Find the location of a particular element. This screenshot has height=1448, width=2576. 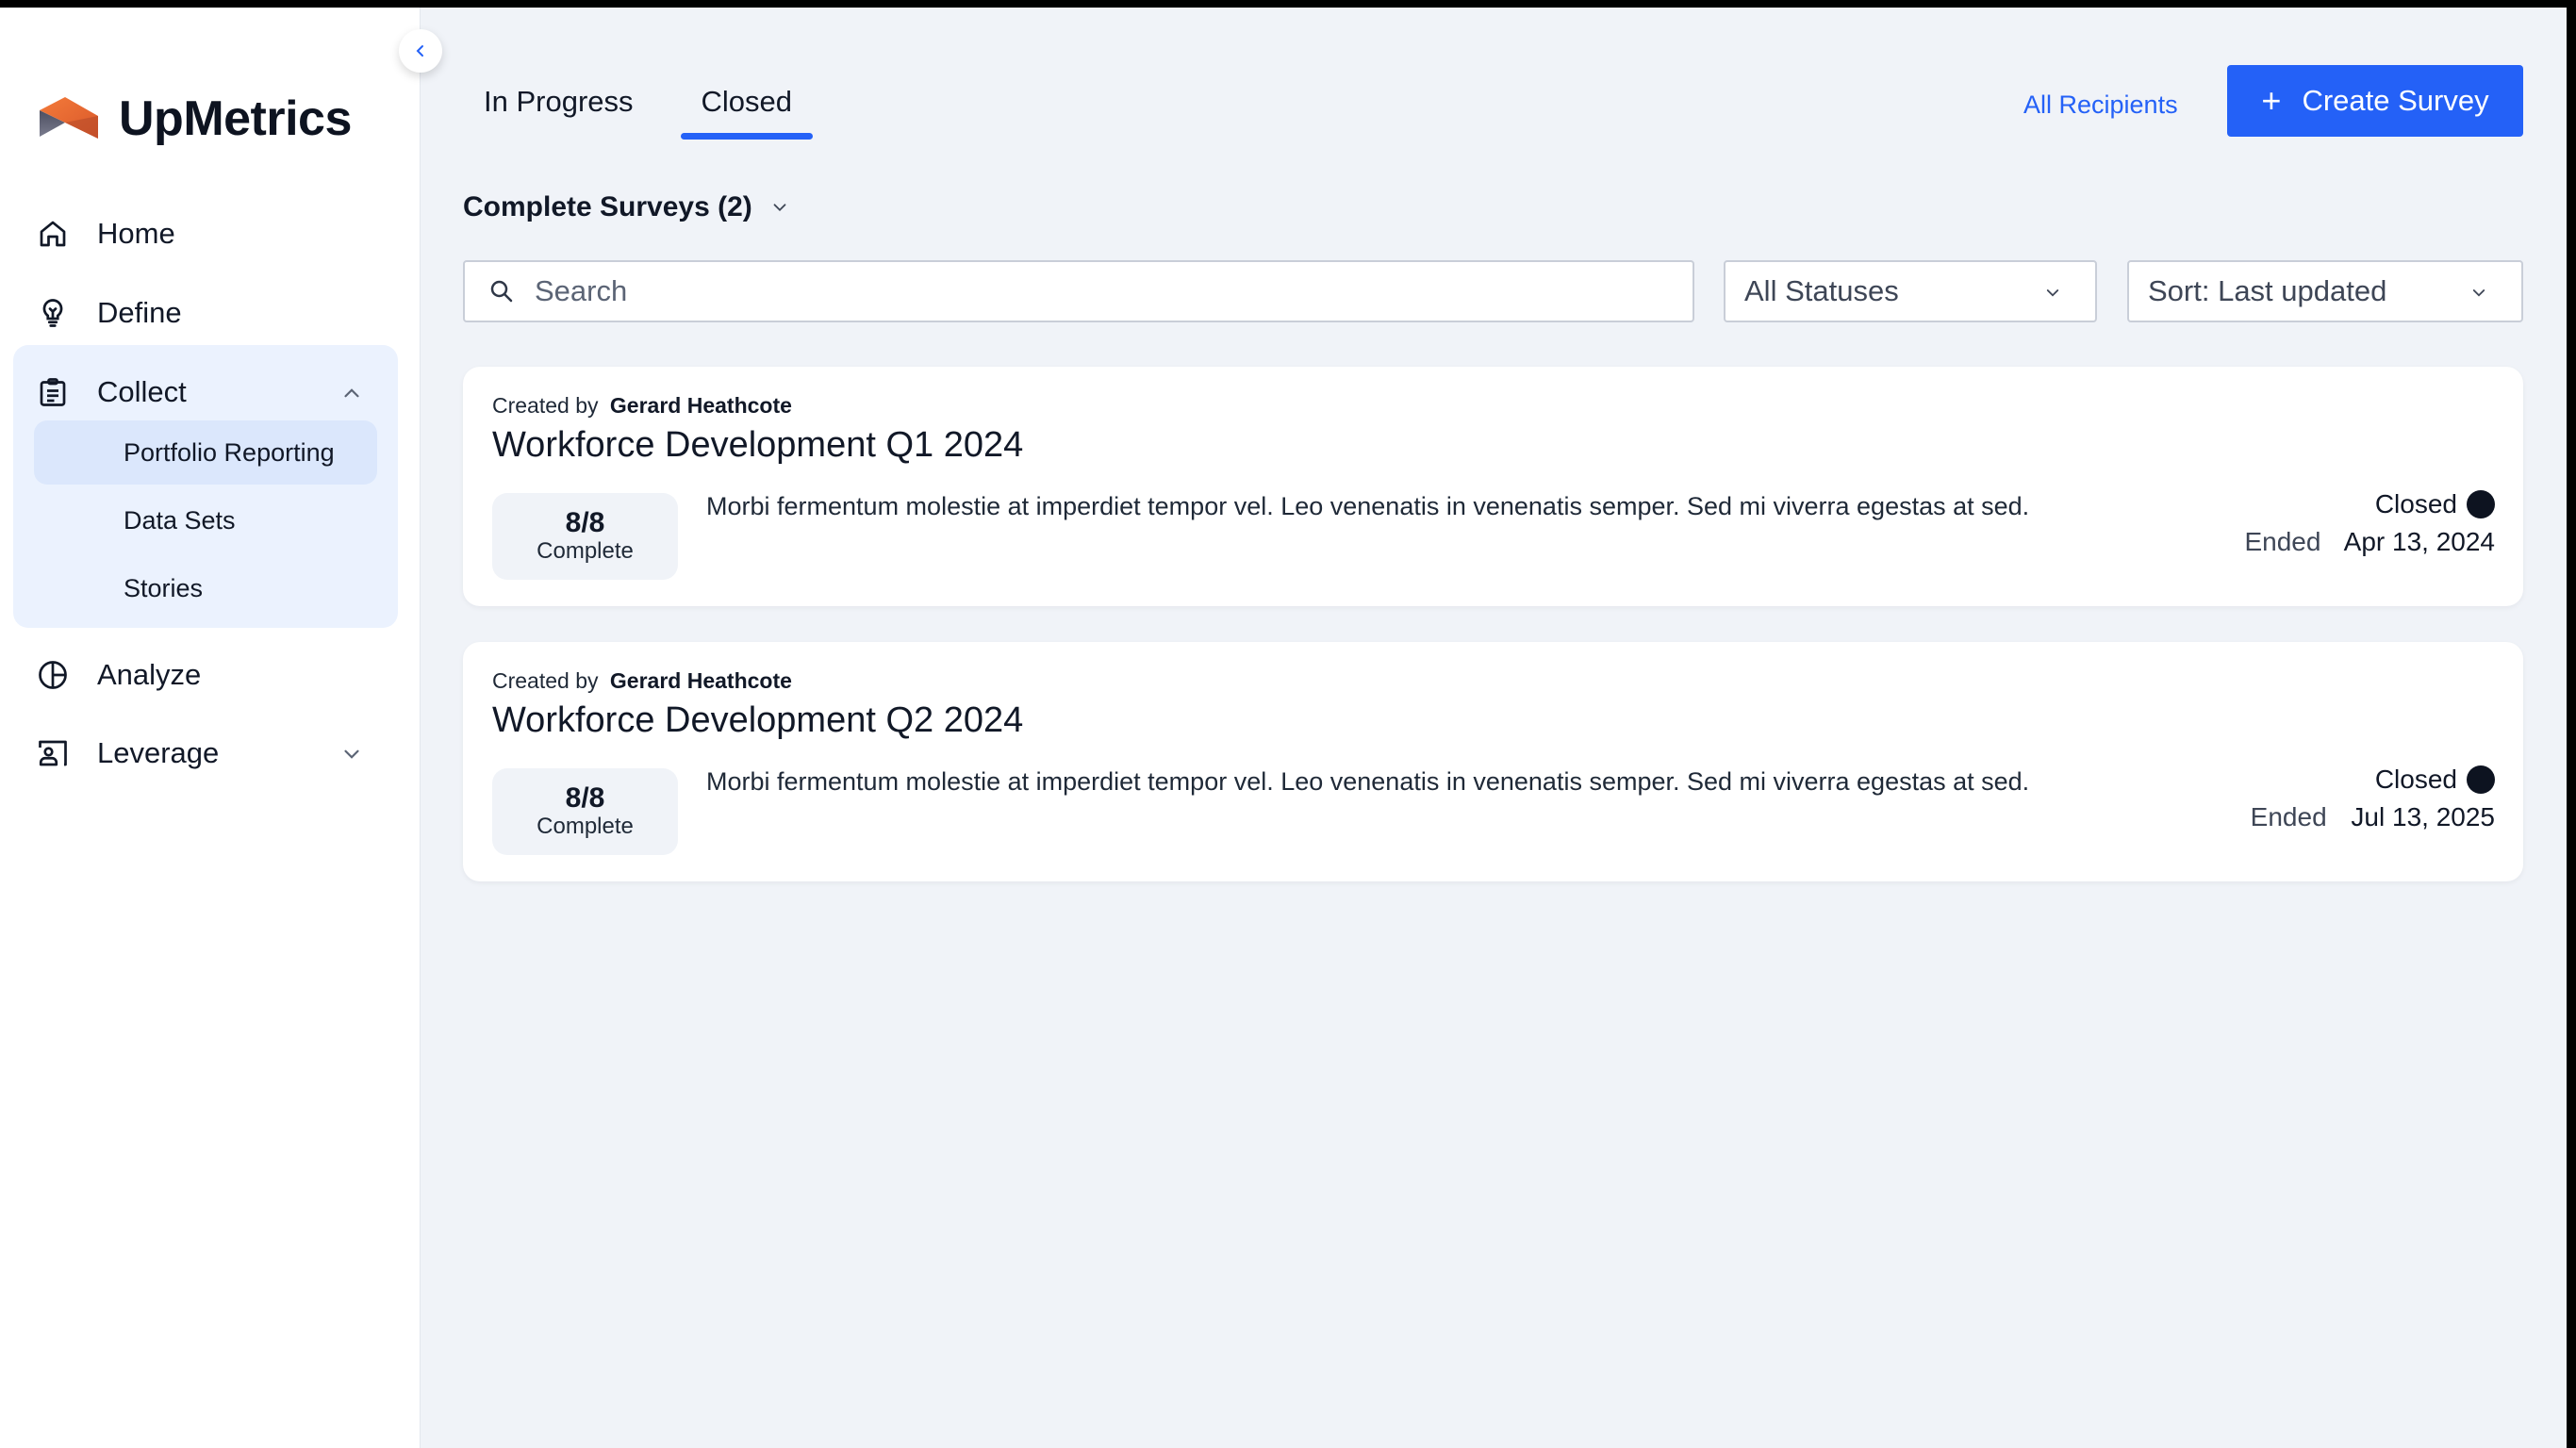

ended-date: Ended Apr 13, 2024 is located at coordinates (2369, 542).